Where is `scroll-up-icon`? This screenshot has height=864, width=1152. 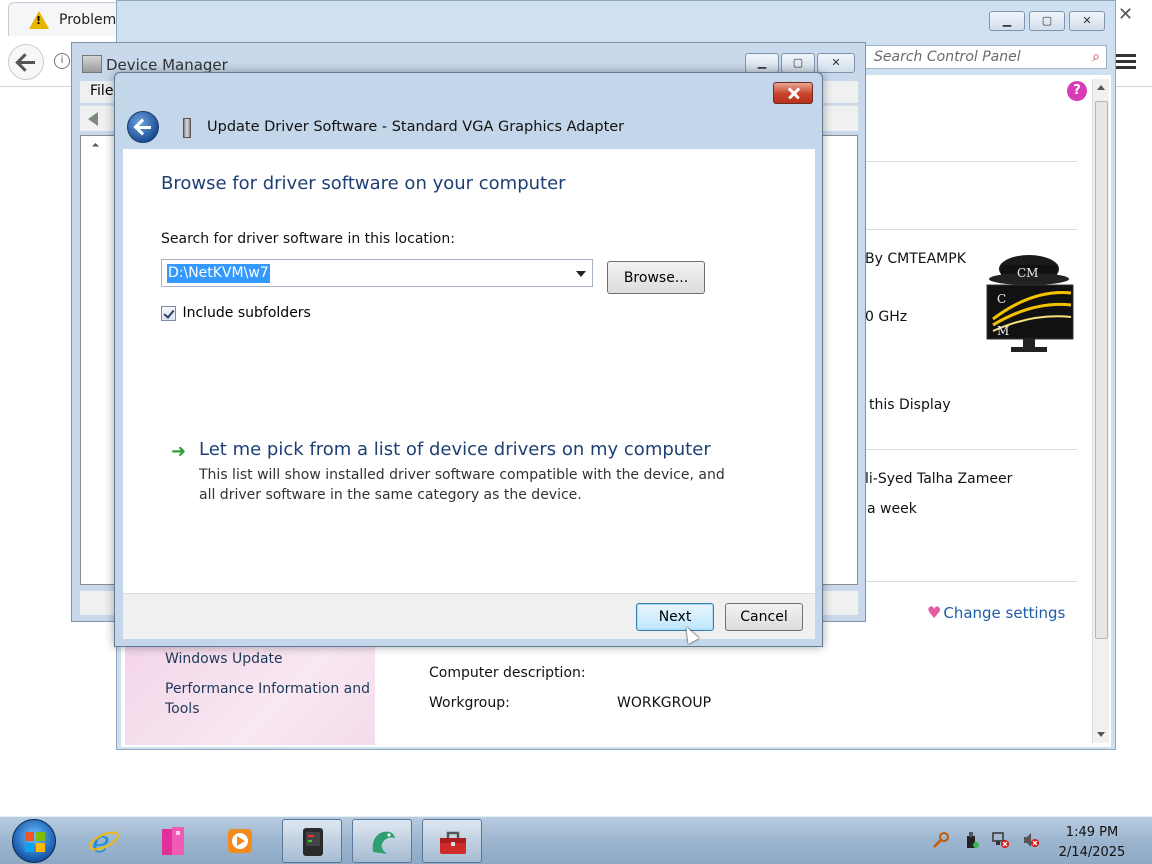
scroll-up-icon is located at coordinates (1101, 87).